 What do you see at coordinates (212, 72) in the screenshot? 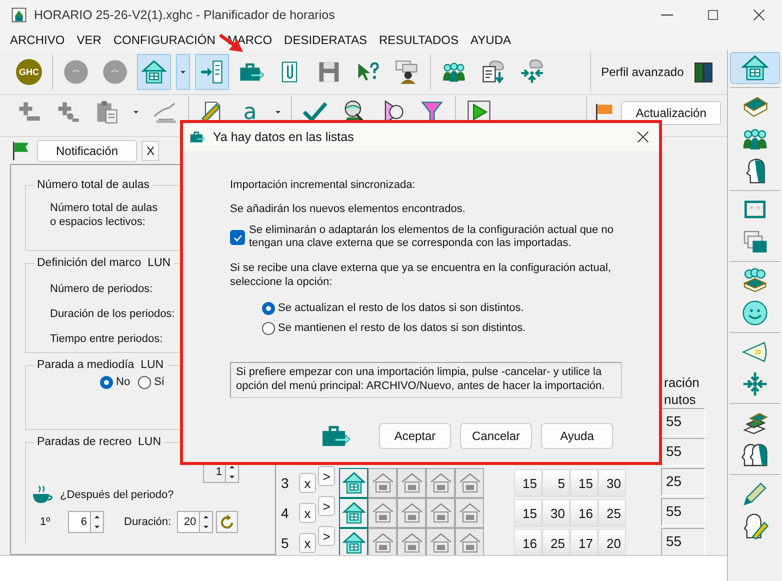
I see `import-icon` at bounding box center [212, 72].